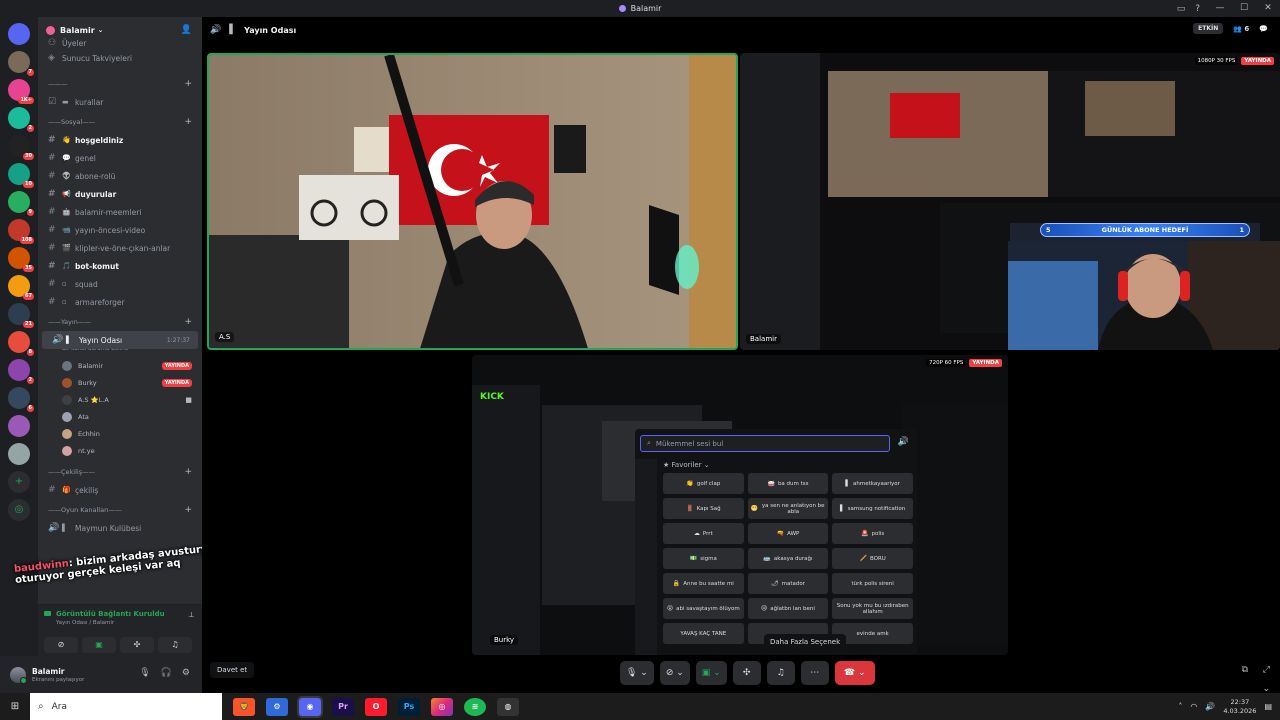 This screenshot has width=1280, height=720. I want to click on server-icon: 9, so click(21, 203).